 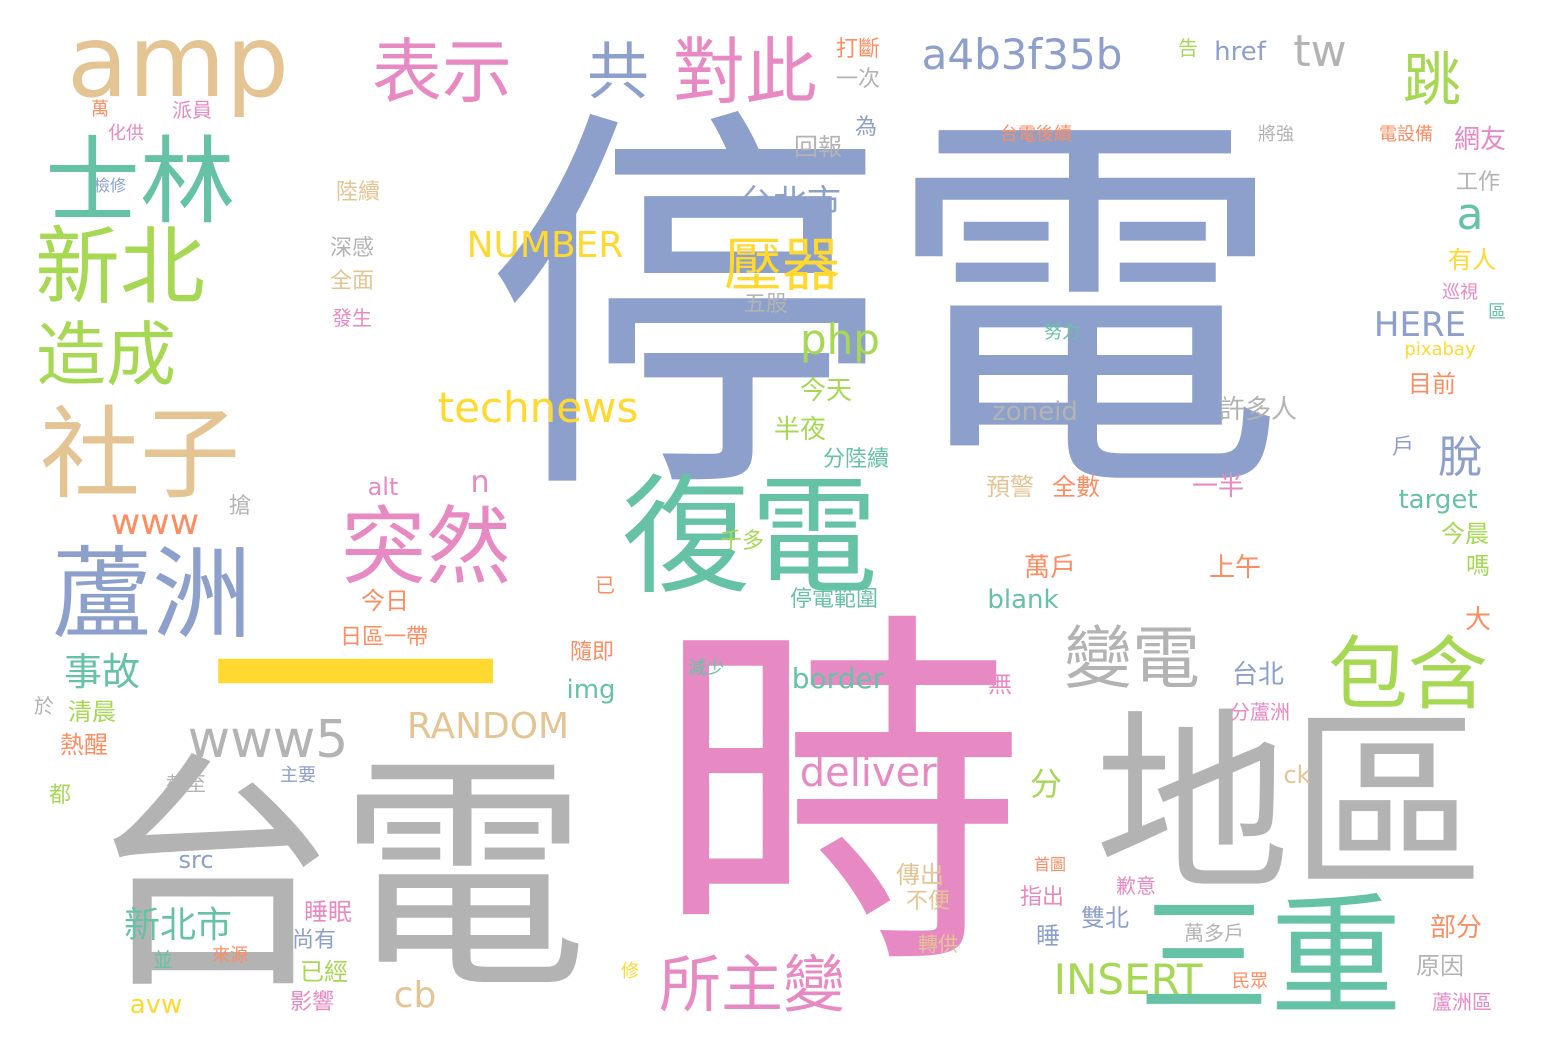 What do you see at coordinates (1478, 182) in the screenshot?
I see `word-gongzuo: 工作` at bounding box center [1478, 182].